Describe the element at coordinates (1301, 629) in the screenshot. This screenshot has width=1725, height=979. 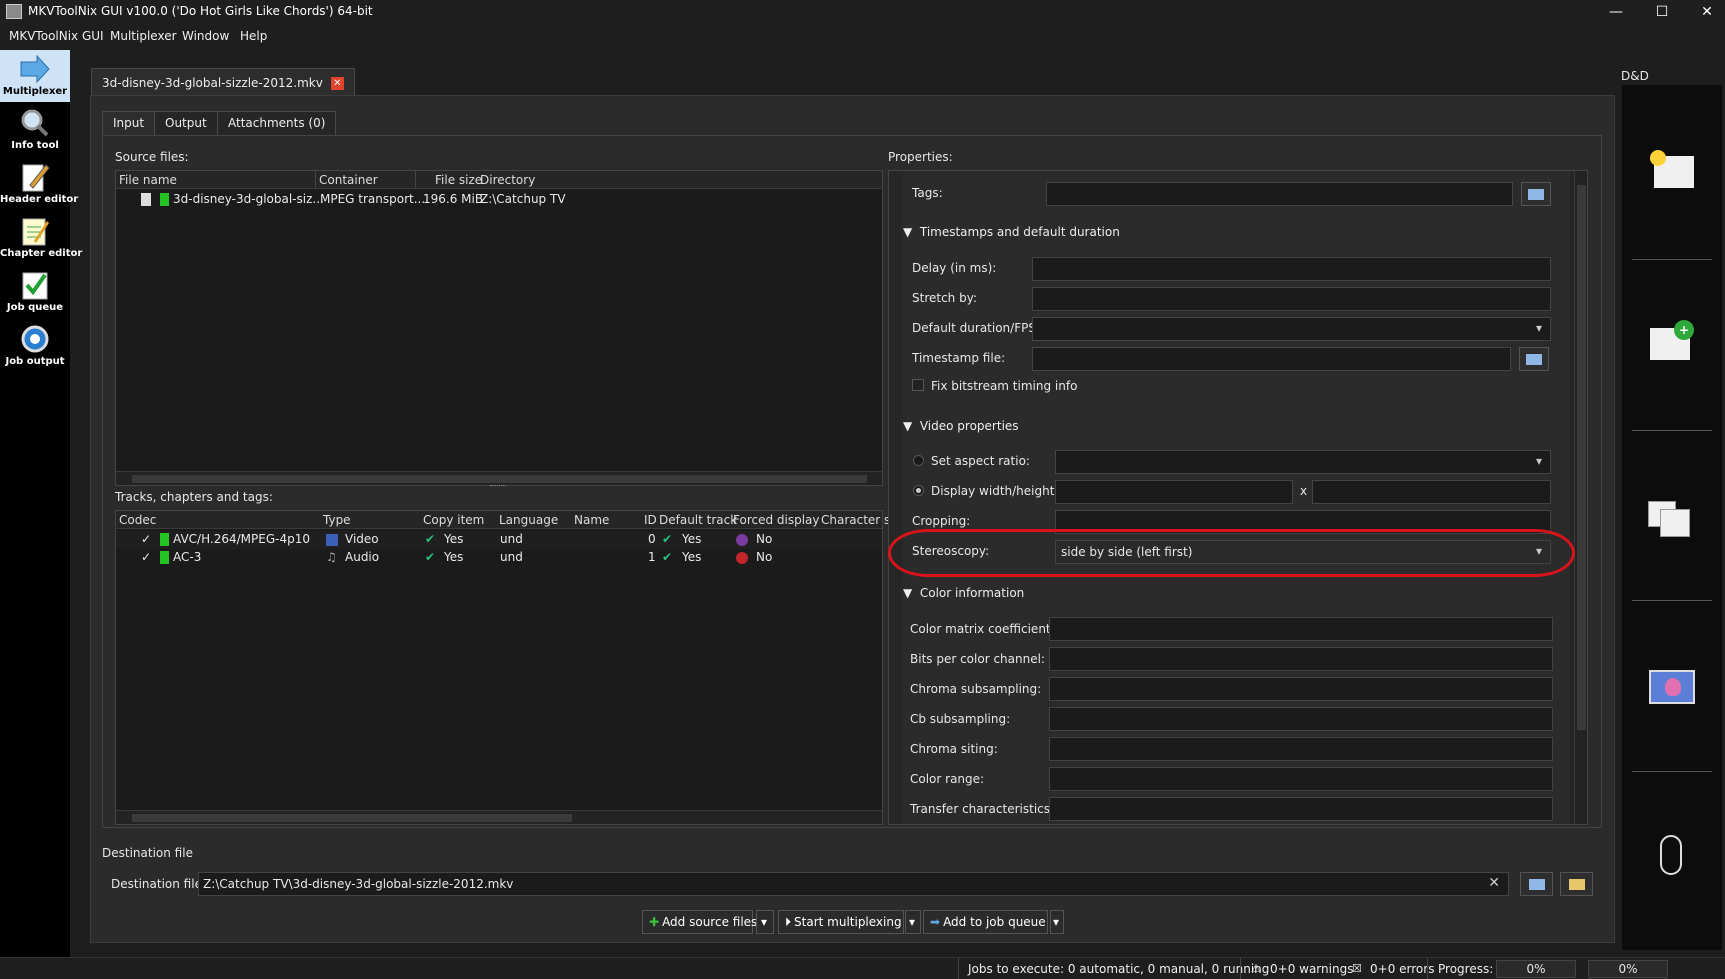
I see `color-matrix-input` at that location.